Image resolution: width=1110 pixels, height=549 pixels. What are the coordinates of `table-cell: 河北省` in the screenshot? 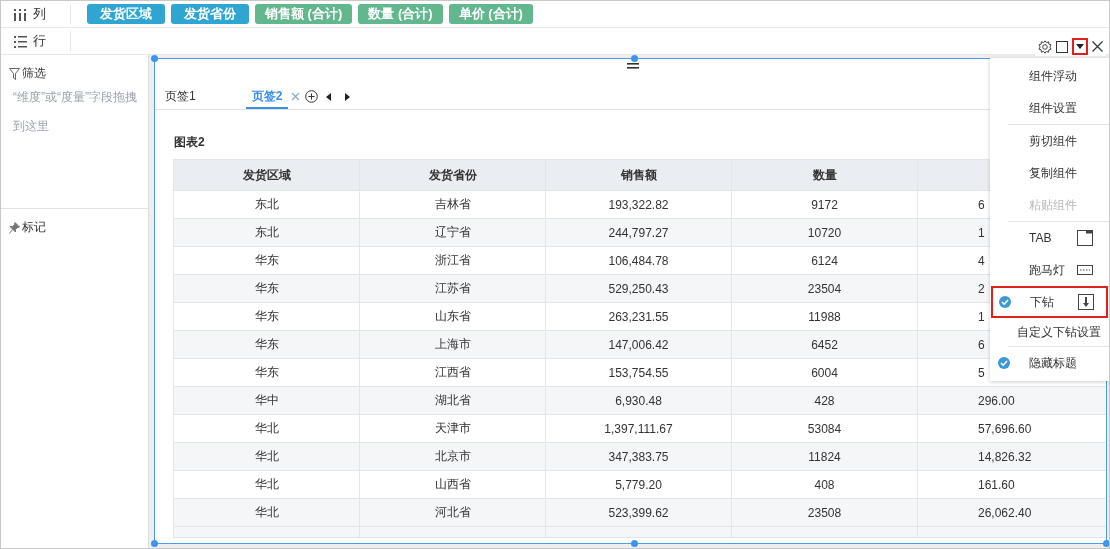 It's located at (452, 512).